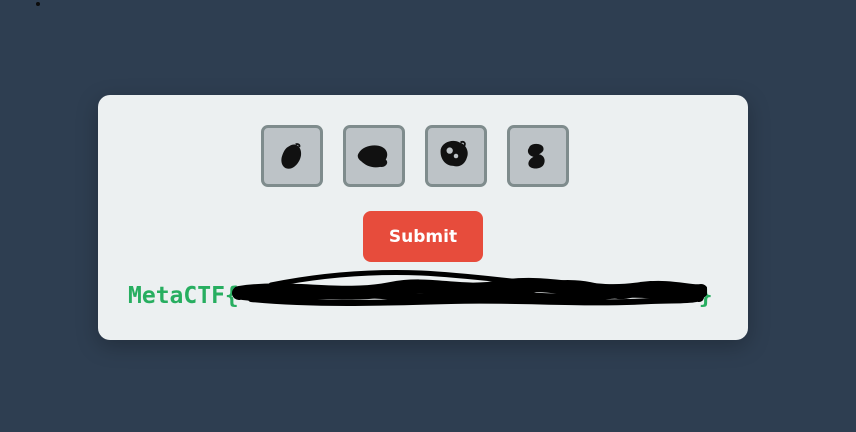 This screenshot has width=856, height=432. What do you see at coordinates (415, 158) in the screenshot?
I see `captcha-tiles` at bounding box center [415, 158].